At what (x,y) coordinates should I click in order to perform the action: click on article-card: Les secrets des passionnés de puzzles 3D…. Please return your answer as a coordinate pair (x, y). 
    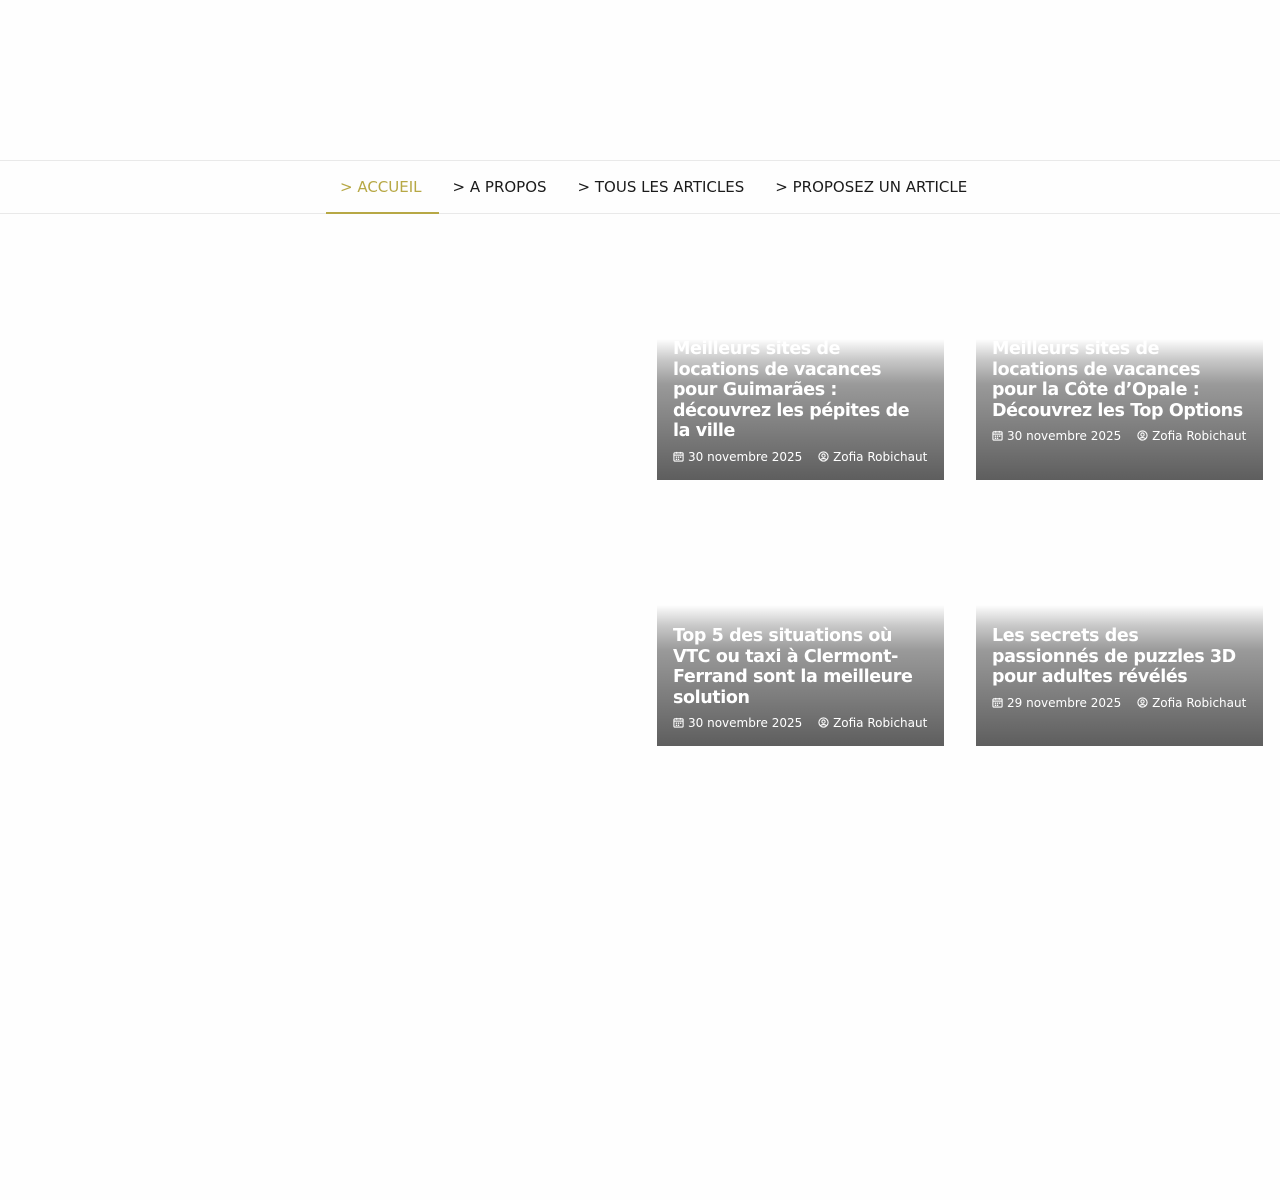
    Looking at the image, I should click on (1119, 675).